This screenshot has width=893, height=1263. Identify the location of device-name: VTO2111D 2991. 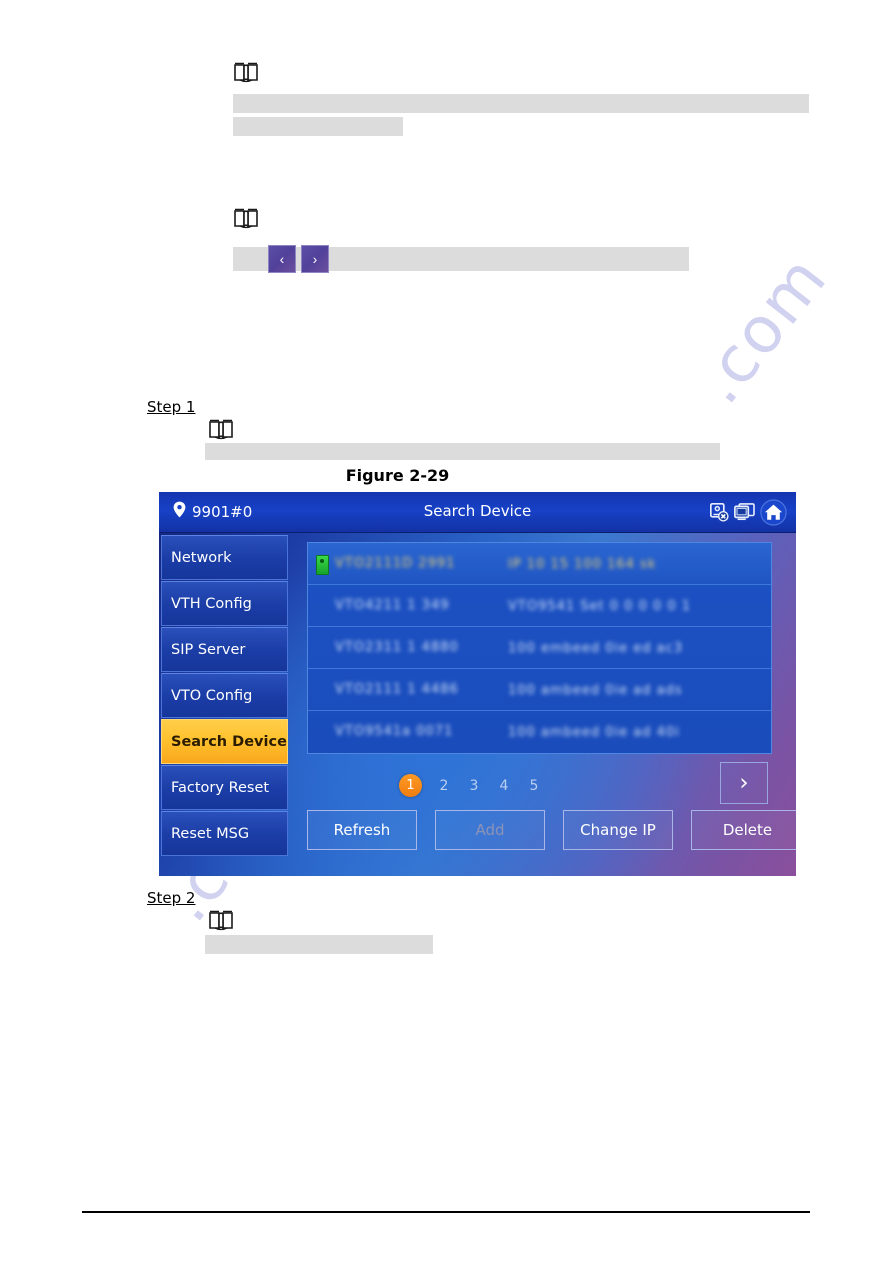
(395, 563).